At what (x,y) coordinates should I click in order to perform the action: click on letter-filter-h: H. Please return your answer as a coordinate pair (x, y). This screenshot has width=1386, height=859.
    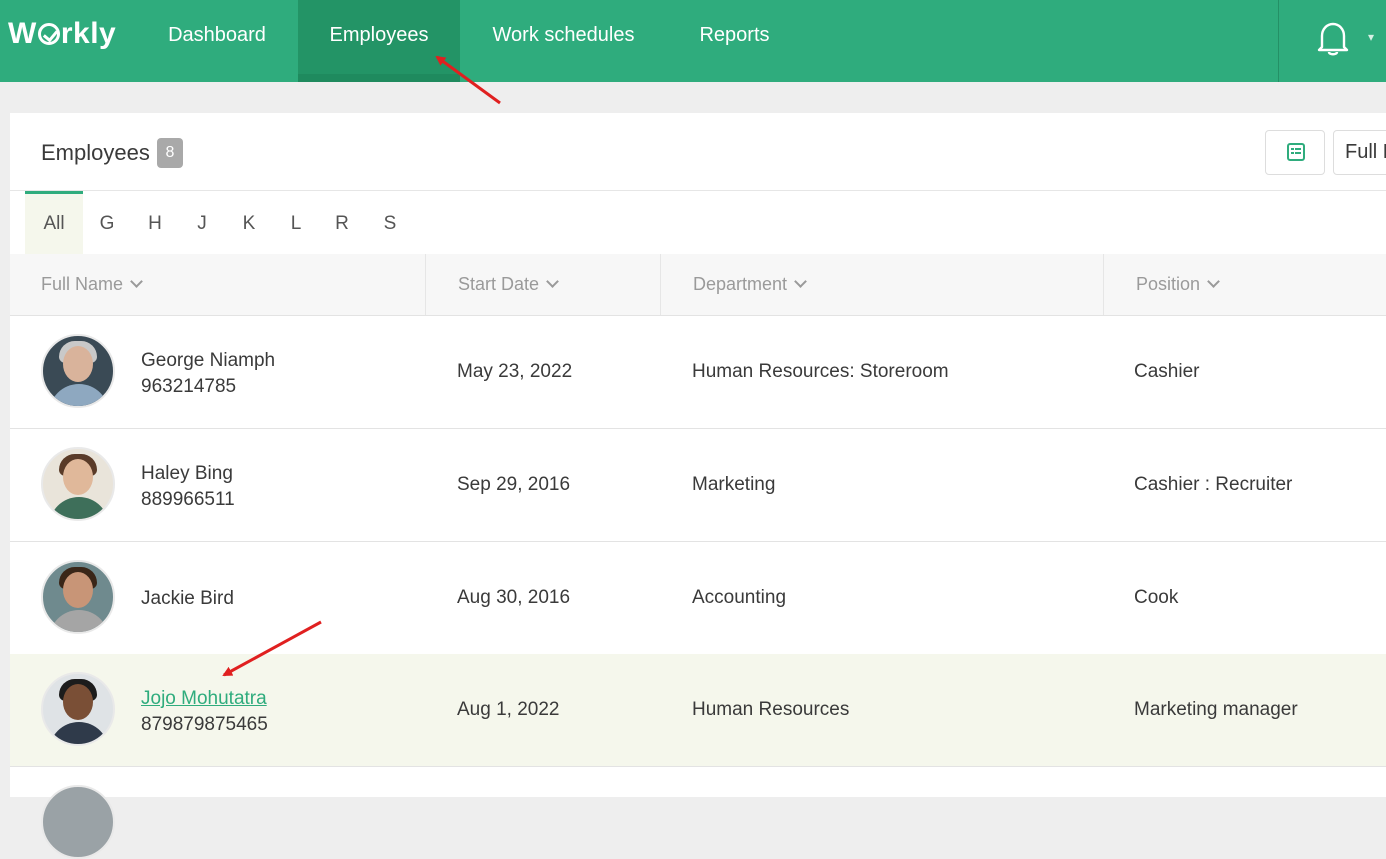
    Looking at the image, I should click on (155, 222).